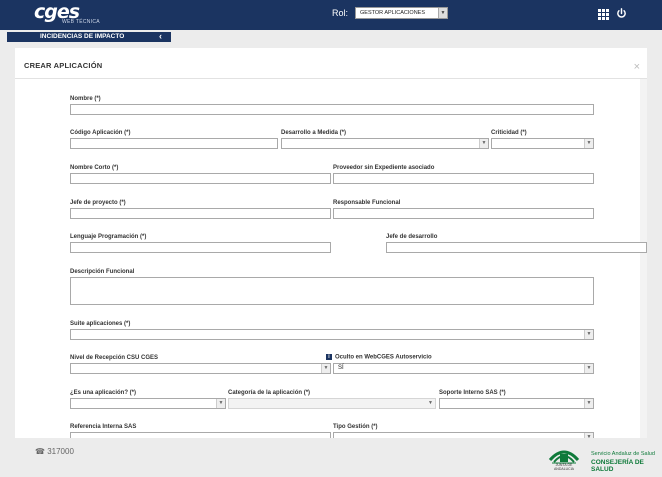 The width and height of the screenshot is (662, 477). What do you see at coordinates (384, 168) in the screenshot?
I see `proveedor-label: Proveedor sin Expediente asociado` at bounding box center [384, 168].